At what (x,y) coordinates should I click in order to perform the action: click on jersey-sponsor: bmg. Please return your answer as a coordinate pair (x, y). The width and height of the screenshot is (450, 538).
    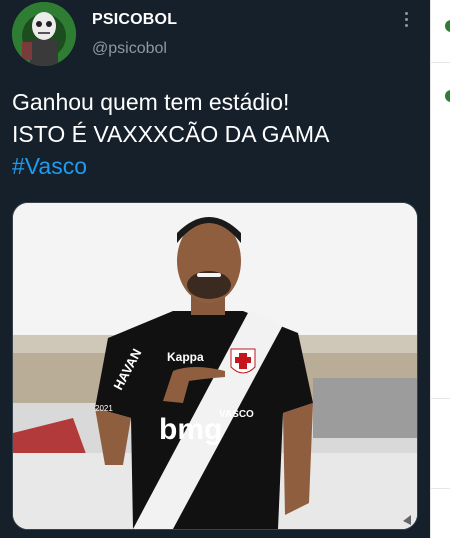
    Looking at the image, I should click on (190, 429).